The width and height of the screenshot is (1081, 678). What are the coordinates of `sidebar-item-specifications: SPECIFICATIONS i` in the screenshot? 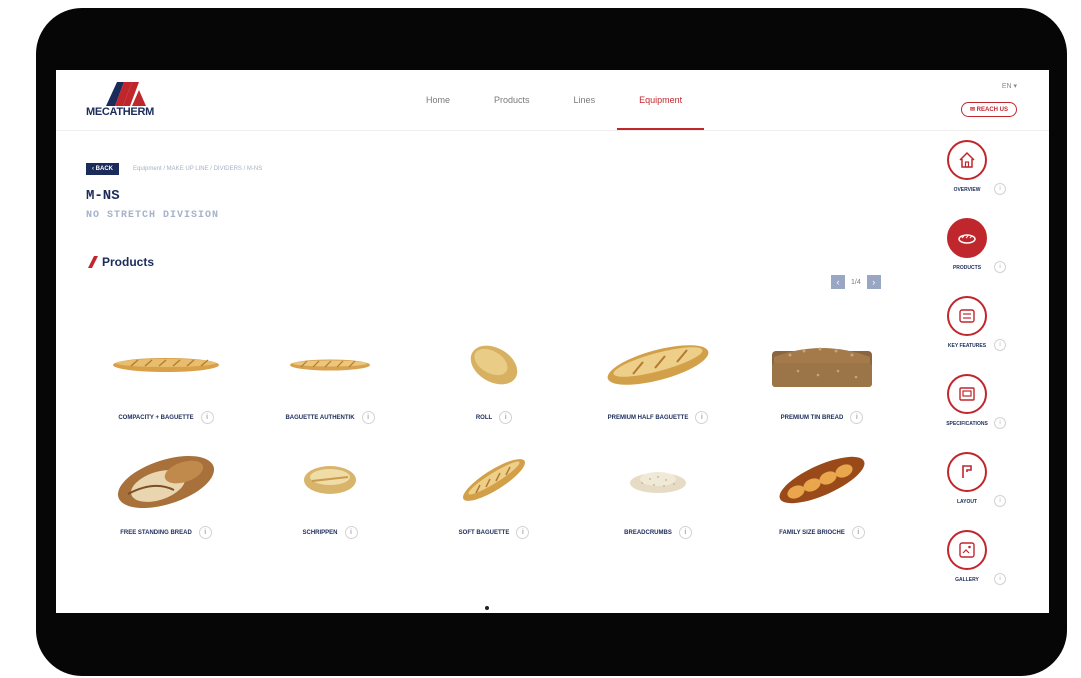 It's located at (979, 414).